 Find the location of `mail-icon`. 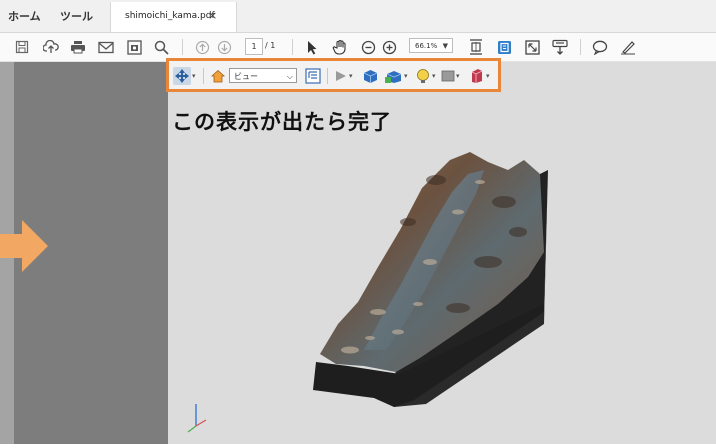

mail-icon is located at coordinates (106, 47).